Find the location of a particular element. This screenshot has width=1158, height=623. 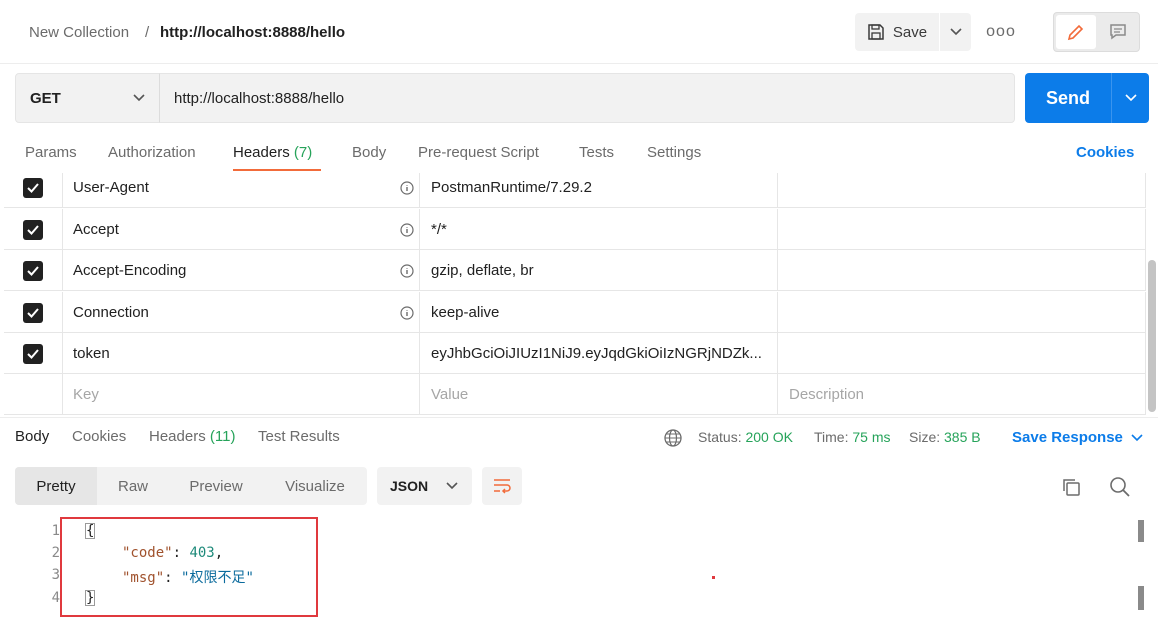

method-select: GET is located at coordinates (87, 98).